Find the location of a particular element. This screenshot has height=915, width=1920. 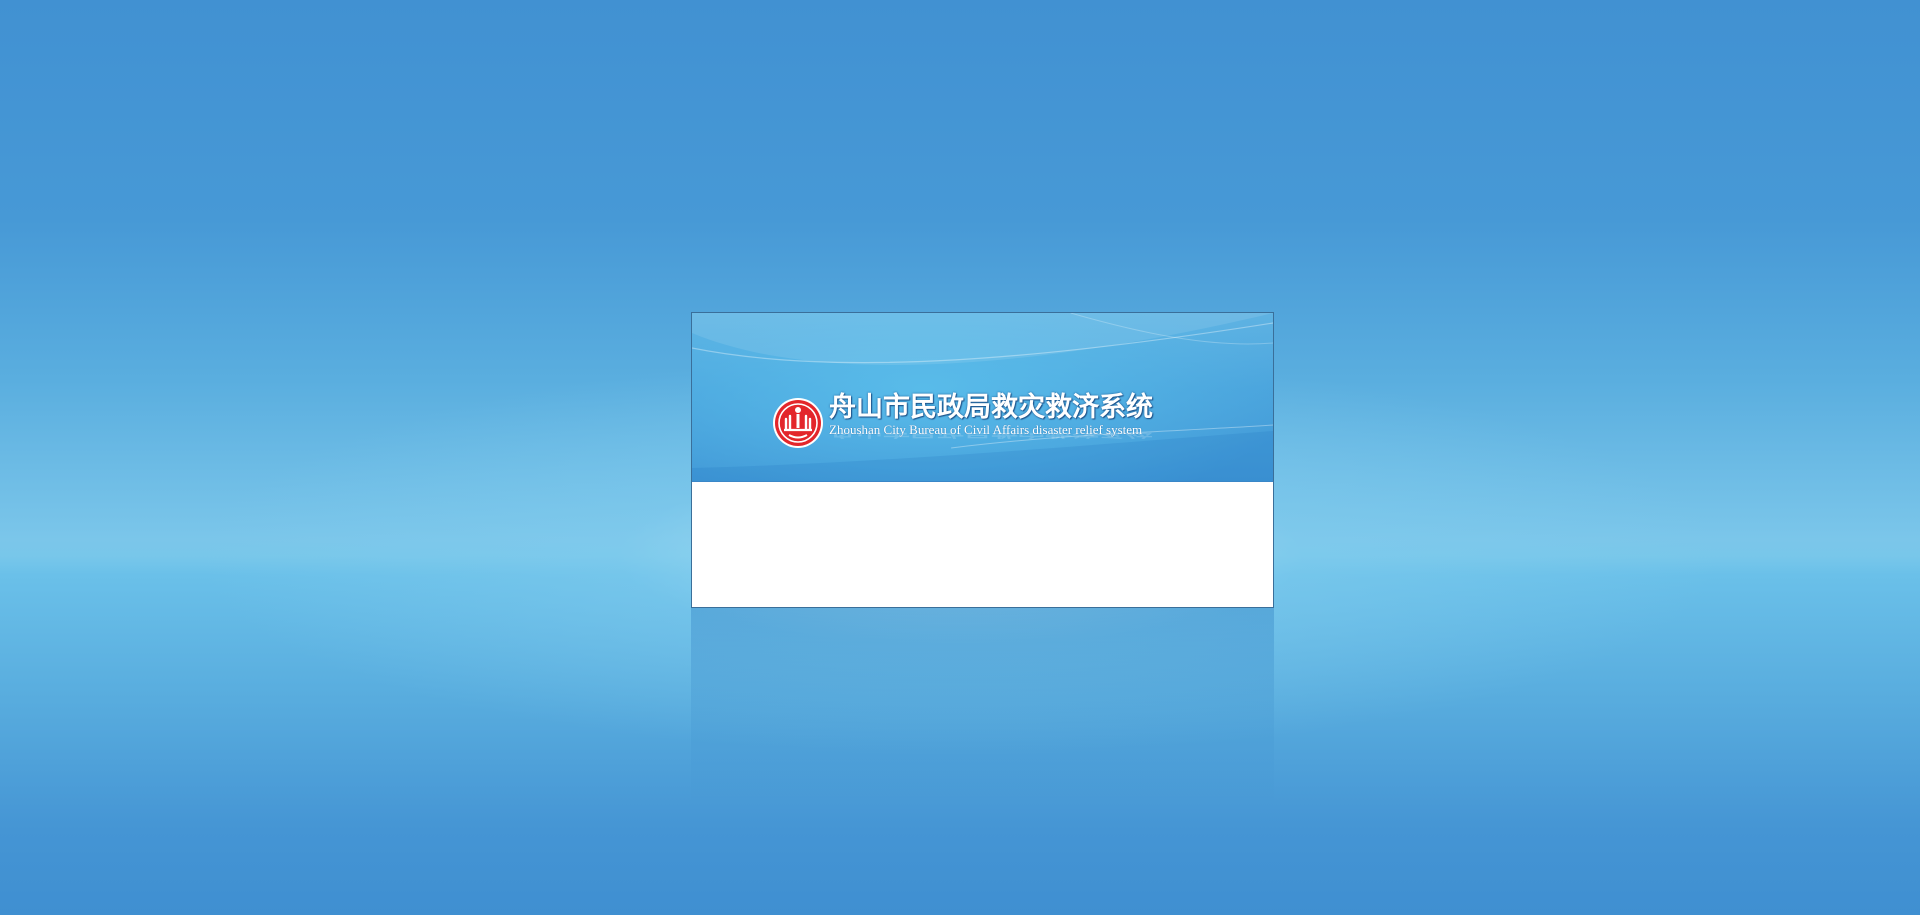

app-title-cn: 舟山市民政局救灾救济系统 is located at coordinates (991, 407).